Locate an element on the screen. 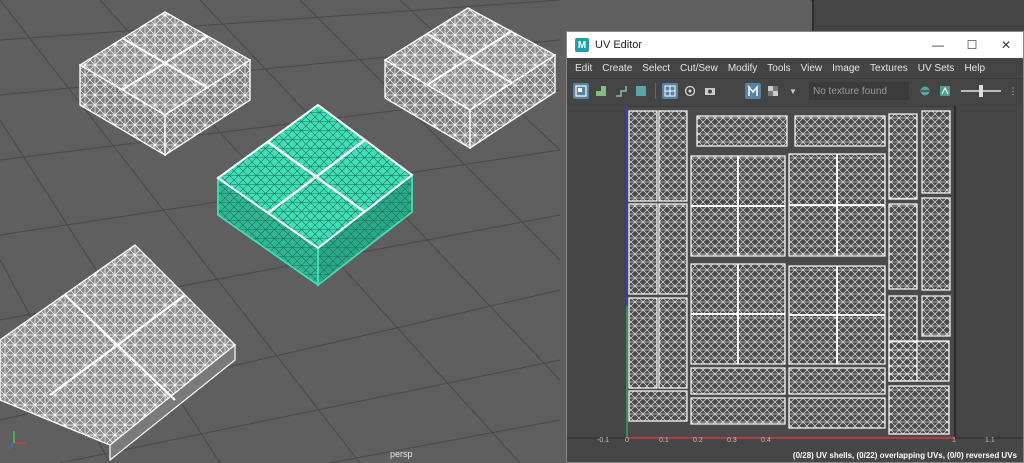  maximize-button: ☐ is located at coordinates (972, 45).